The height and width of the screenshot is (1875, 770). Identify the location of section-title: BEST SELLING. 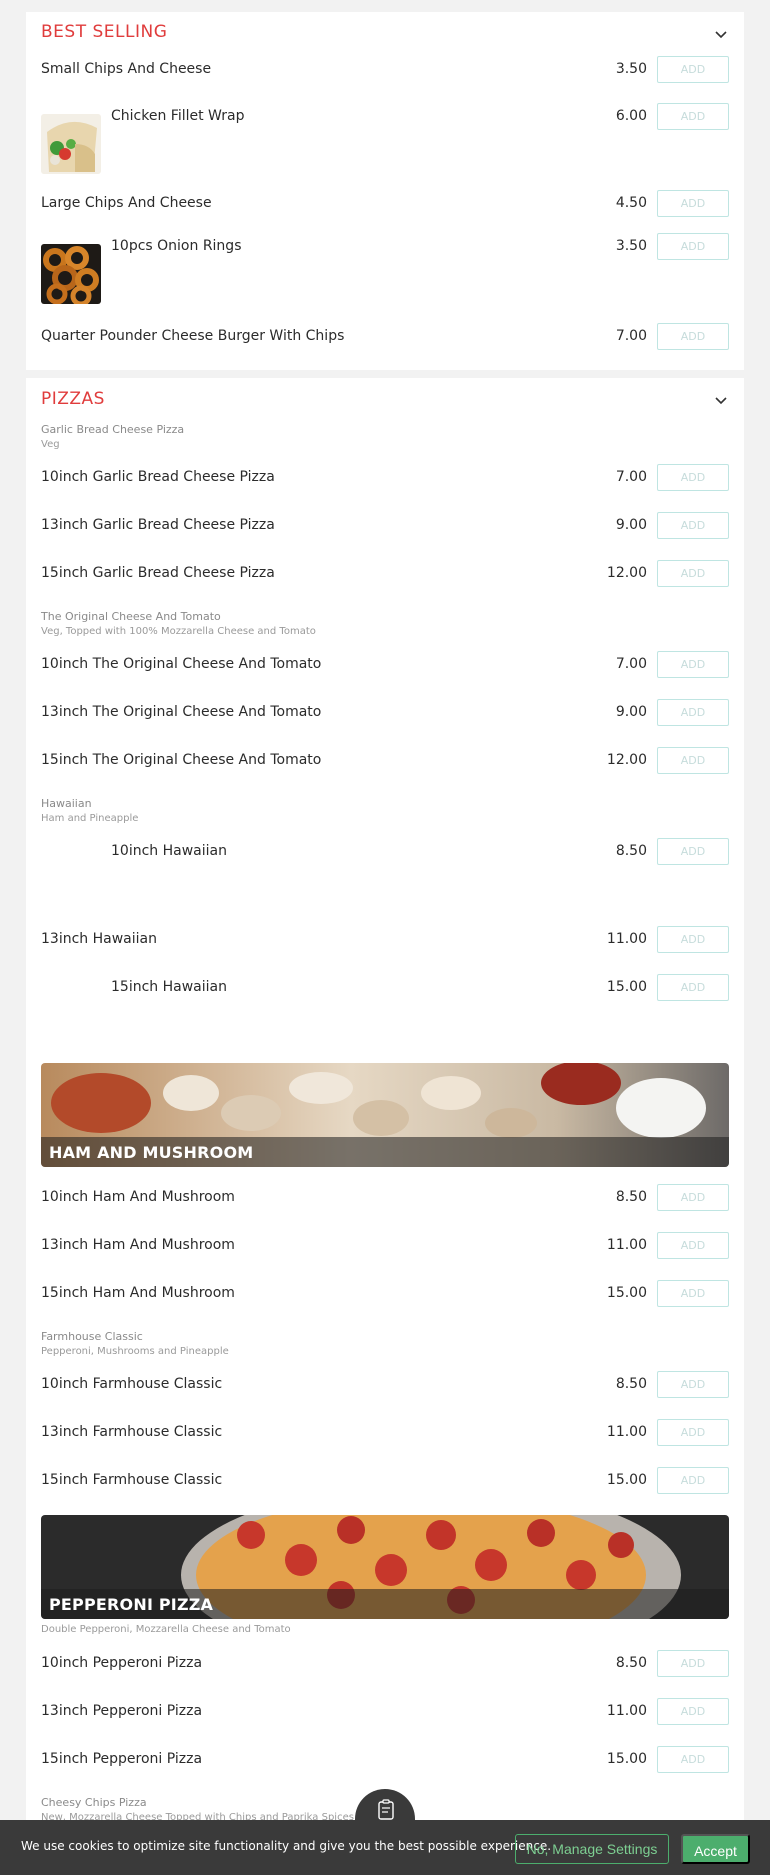
(104, 32).